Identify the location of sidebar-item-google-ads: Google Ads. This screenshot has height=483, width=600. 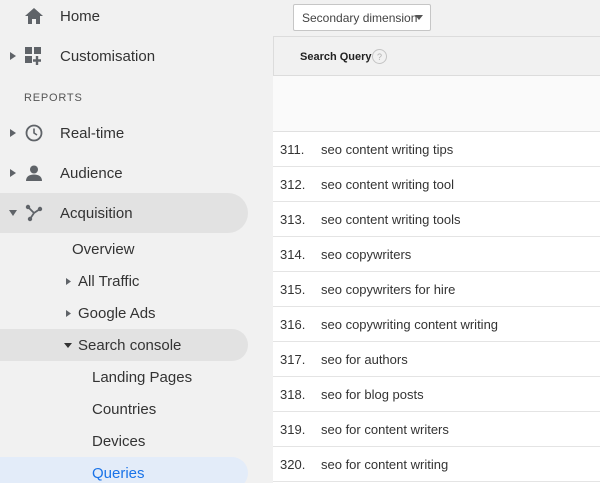
(136, 313).